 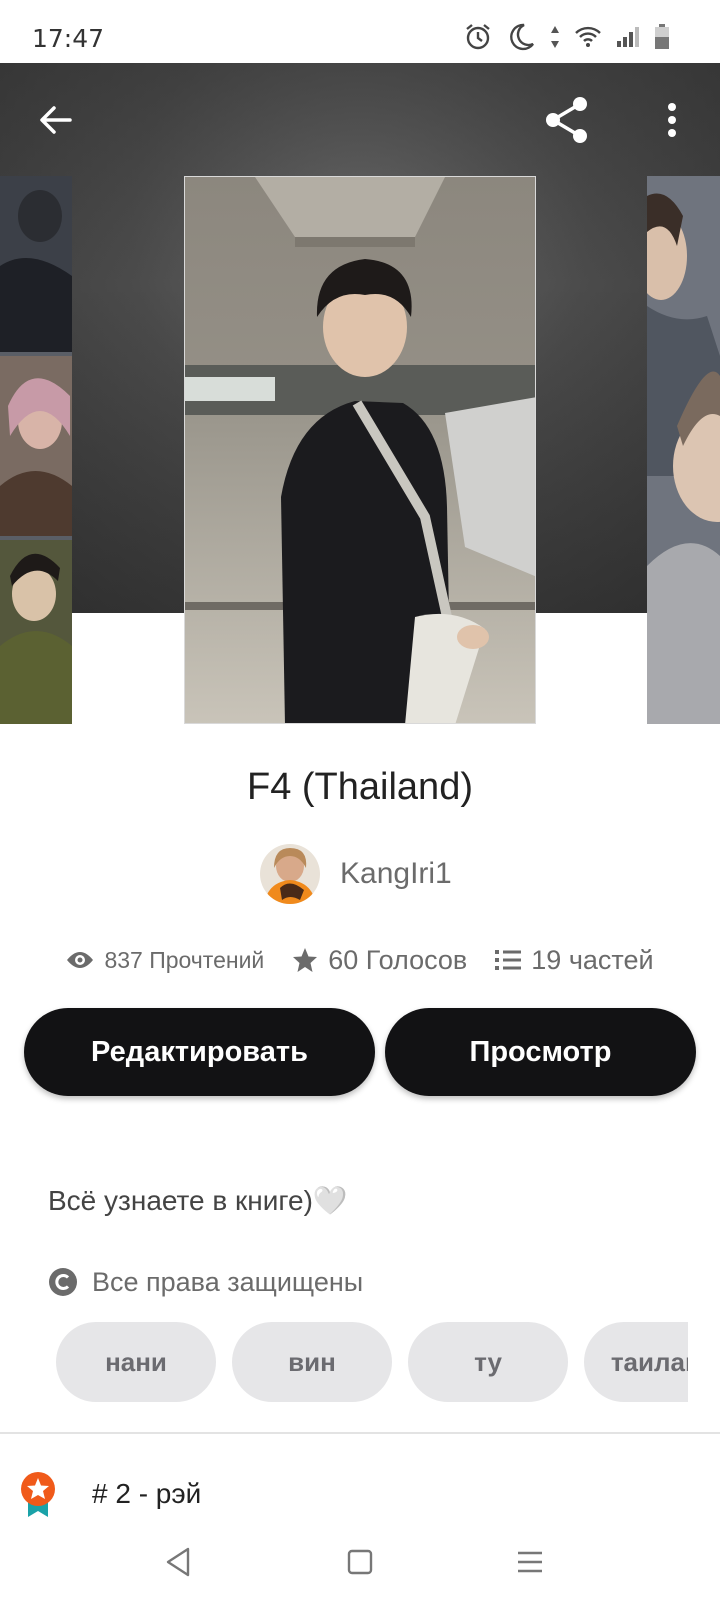 I want to click on previous-cover-image, so click(x=36, y=450).